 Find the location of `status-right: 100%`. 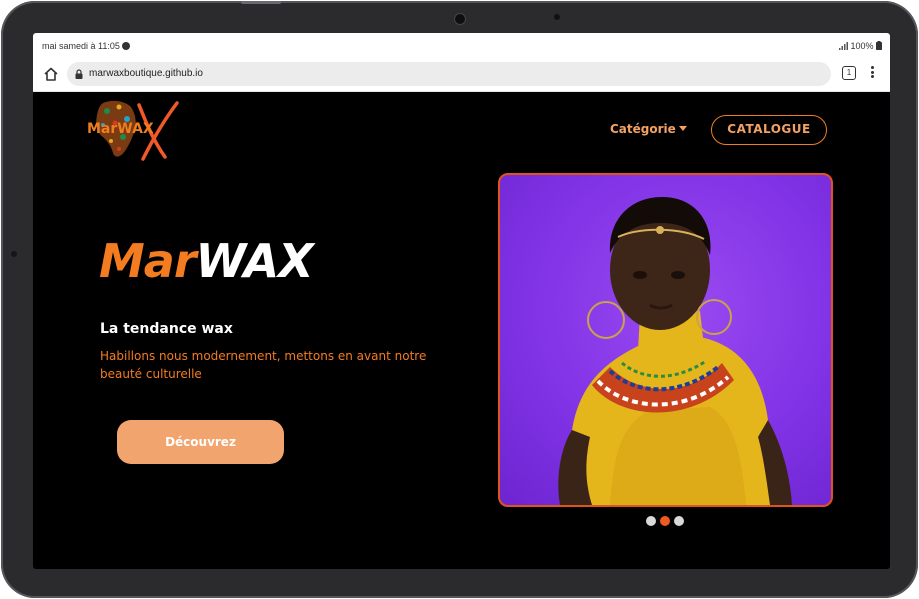

status-right: 100% is located at coordinates (860, 46).